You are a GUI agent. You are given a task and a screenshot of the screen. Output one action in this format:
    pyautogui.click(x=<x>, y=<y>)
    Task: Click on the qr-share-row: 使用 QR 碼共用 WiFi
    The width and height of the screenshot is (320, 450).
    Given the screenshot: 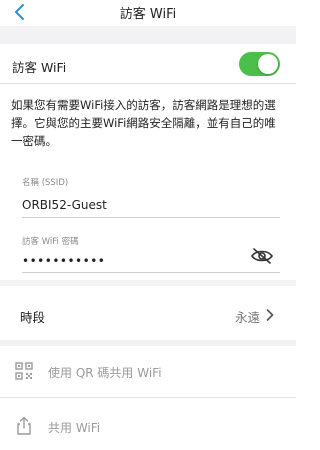 What is the action you would take?
    pyautogui.click(x=148, y=372)
    